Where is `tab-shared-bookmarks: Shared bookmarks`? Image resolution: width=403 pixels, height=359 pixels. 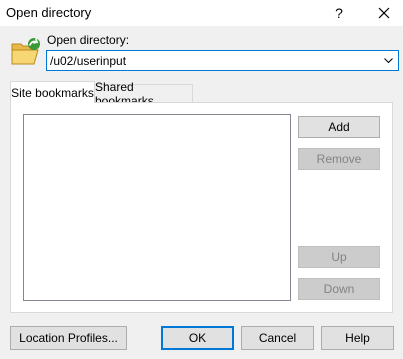 tab-shared-bookmarks: Shared bookmarks is located at coordinates (144, 94).